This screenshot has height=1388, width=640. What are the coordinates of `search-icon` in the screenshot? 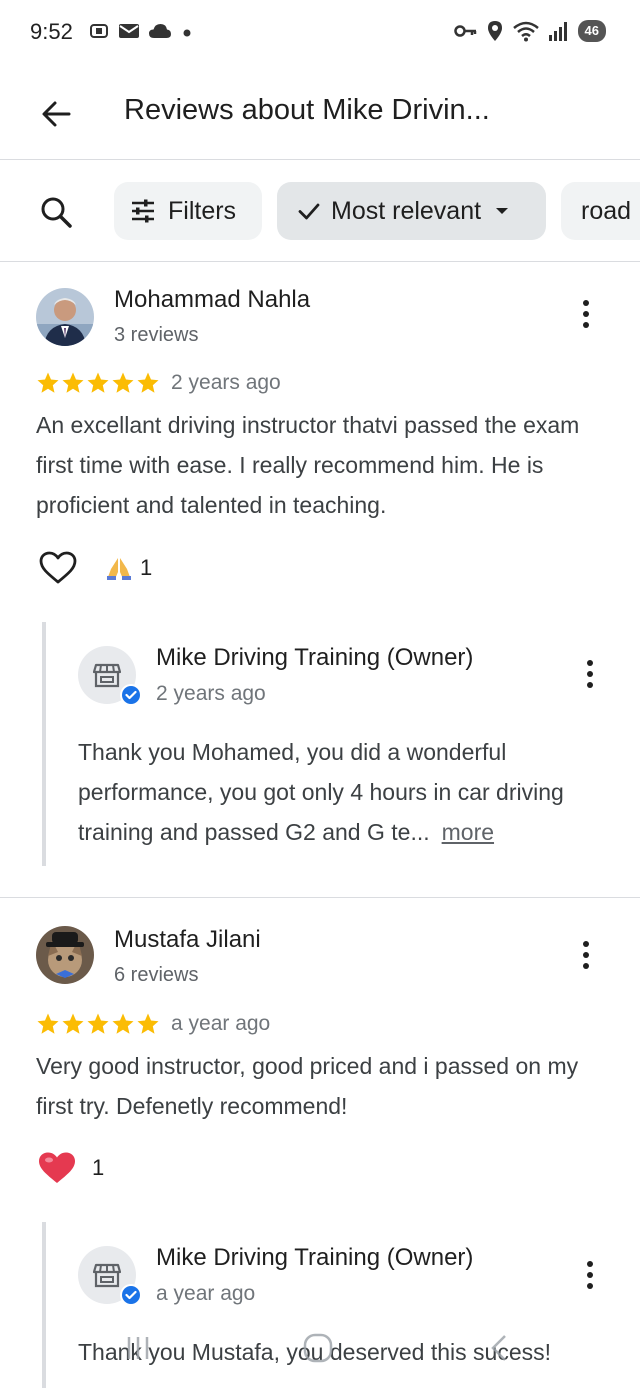 It's located at (56, 212).